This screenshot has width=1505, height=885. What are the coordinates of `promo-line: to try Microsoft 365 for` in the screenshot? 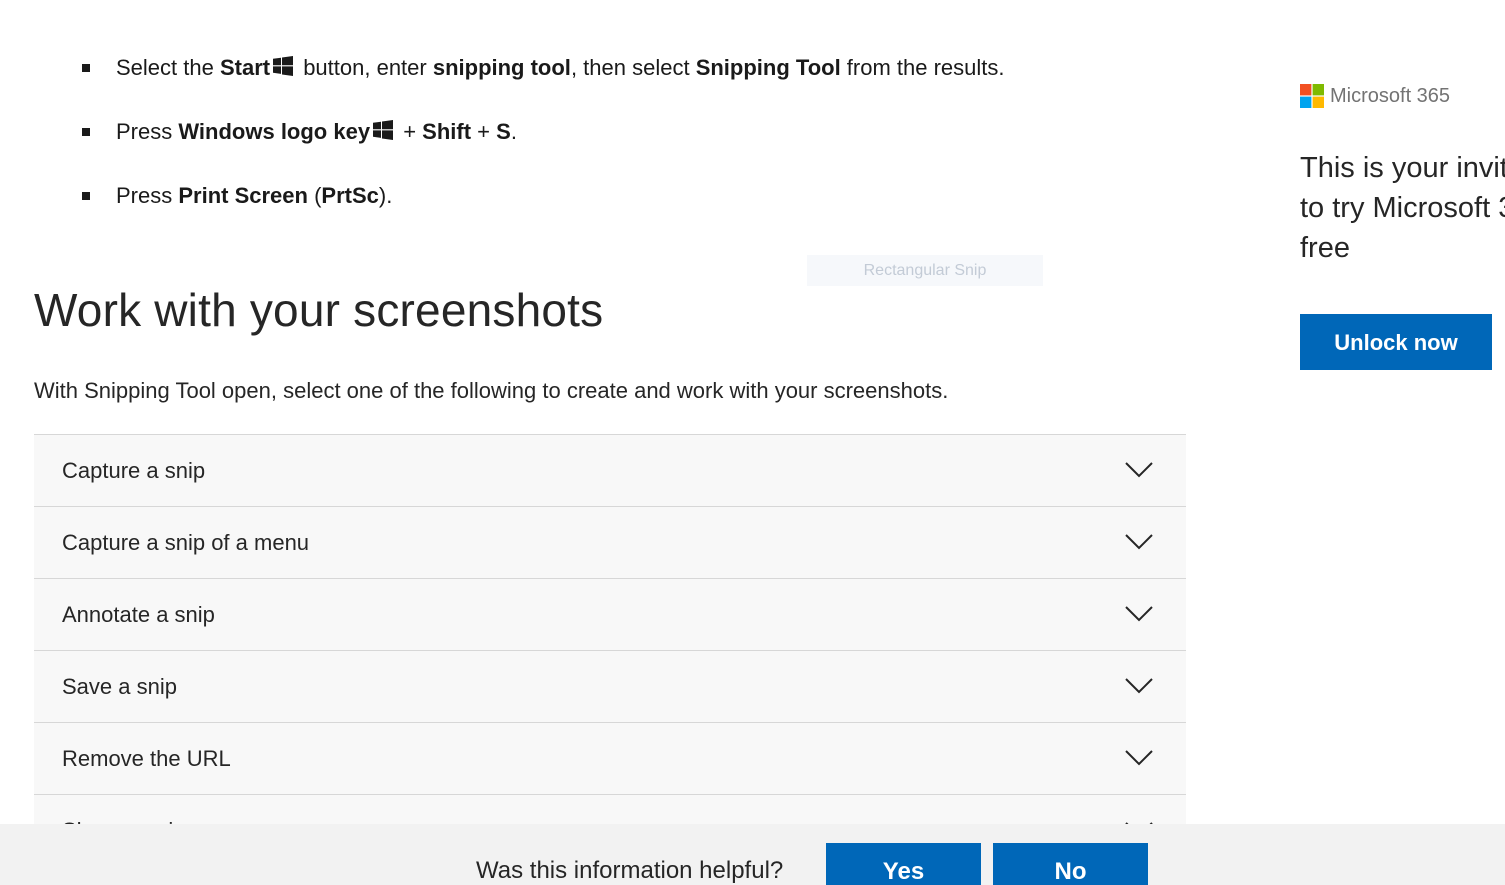 It's located at (1402, 208).